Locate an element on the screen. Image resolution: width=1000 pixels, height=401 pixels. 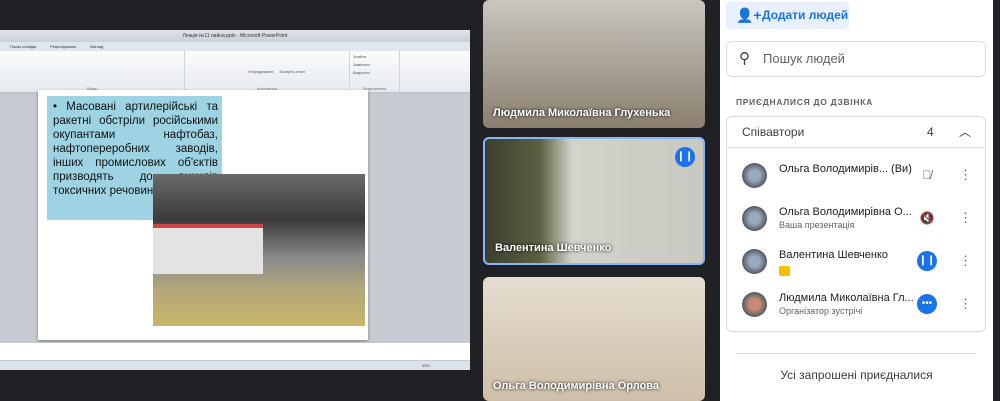
drawing-group: Упорядкувати Експрес-стилі Креслення is located at coordinates (267, 71).